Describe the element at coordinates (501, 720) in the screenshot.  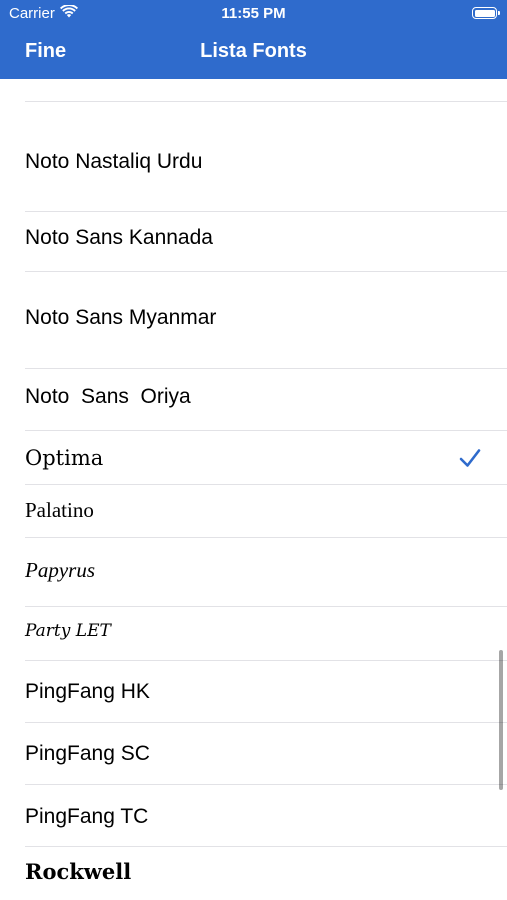
I see `vertical-scrollbar` at that location.